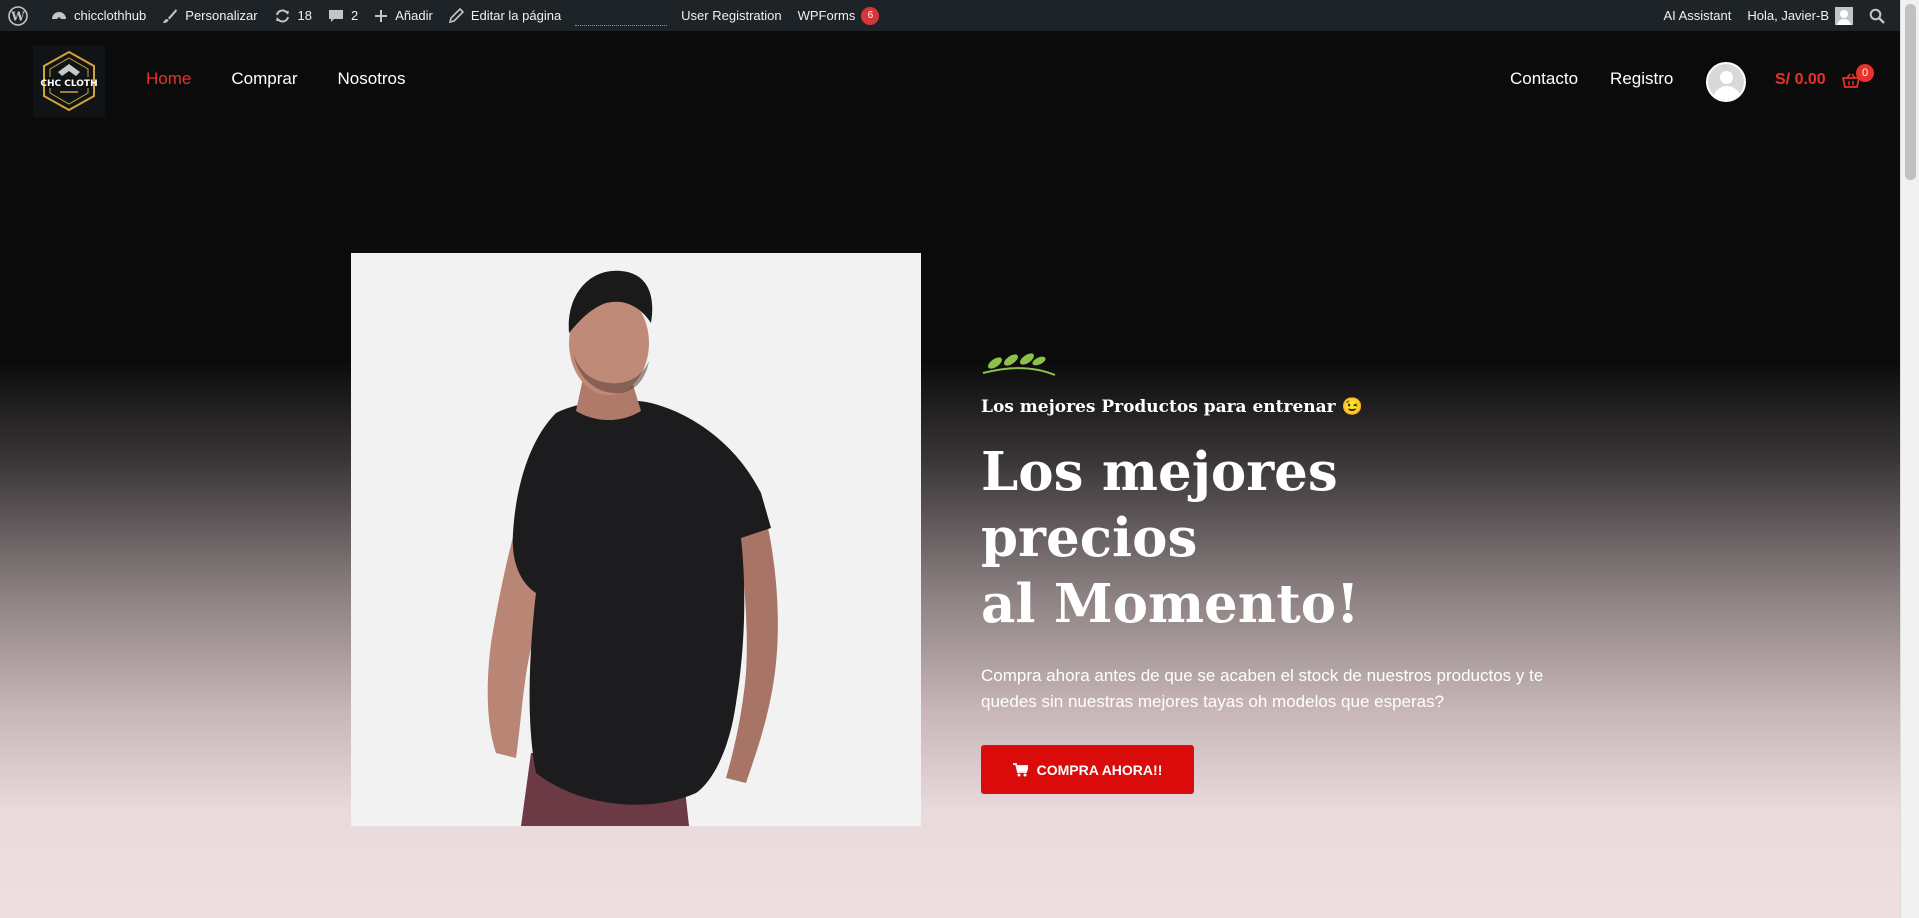  Describe the element at coordinates (264, 79) in the screenshot. I see `nav-comprar: Comprar` at that location.